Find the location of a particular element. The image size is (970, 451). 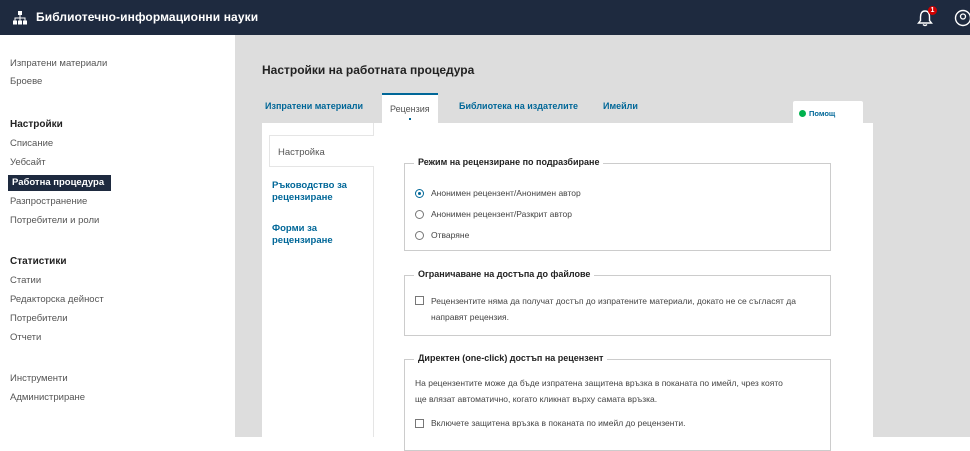

review-mode-option-open: Отваряне is located at coordinates (442, 235).